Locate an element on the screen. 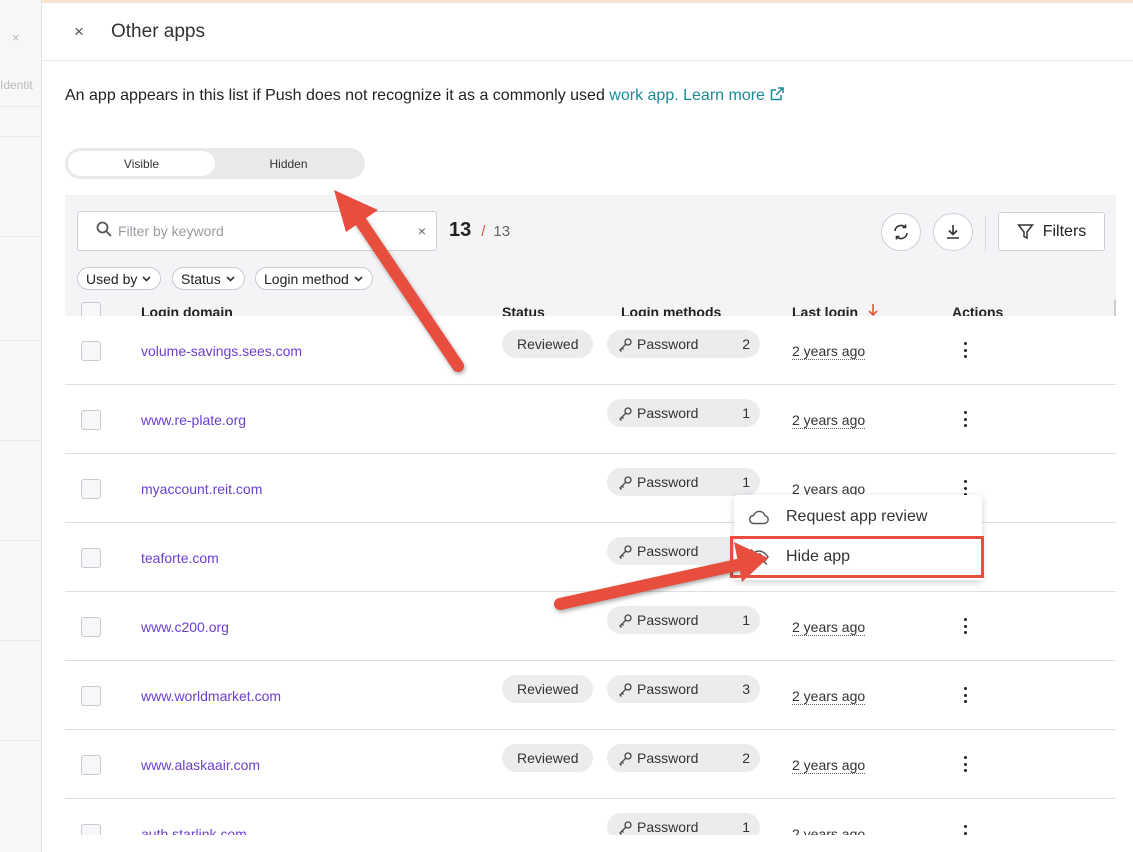 Image resolution: width=1133 pixels, height=852 pixels. search-box: × is located at coordinates (257, 231).